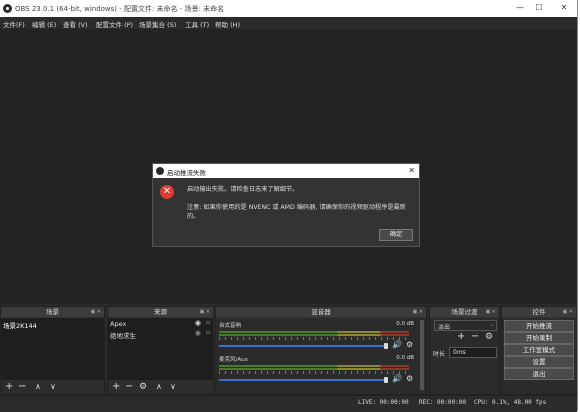 Image resolution: width=580 pixels, height=412 pixels. What do you see at coordinates (186, 173) in the screenshot?
I see `dialog-title: 启动推流失败` at bounding box center [186, 173].